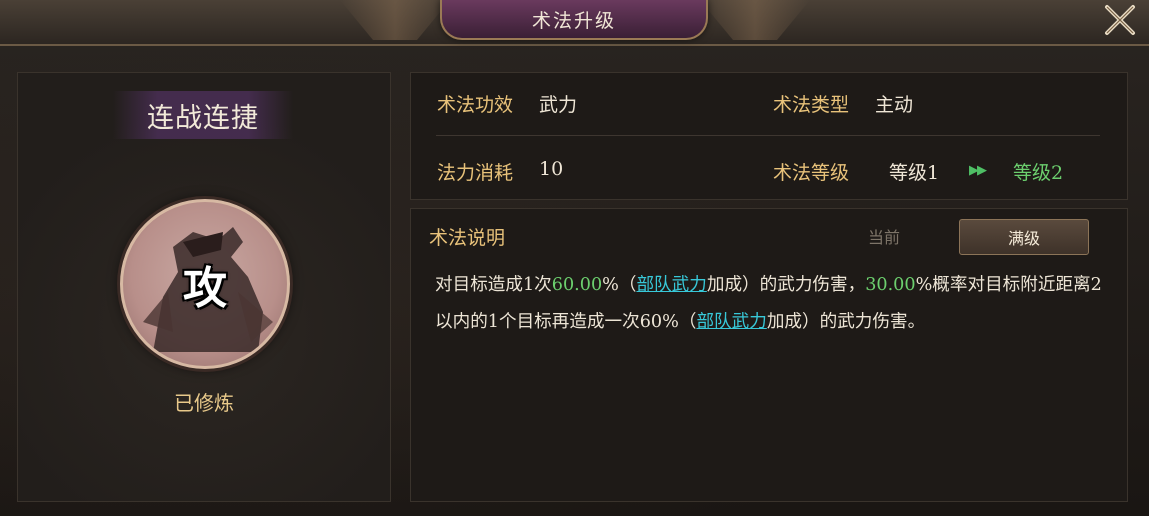 This screenshot has height=516, width=1149. Describe the element at coordinates (755, 20) in the screenshot. I see `right-ornament` at that location.